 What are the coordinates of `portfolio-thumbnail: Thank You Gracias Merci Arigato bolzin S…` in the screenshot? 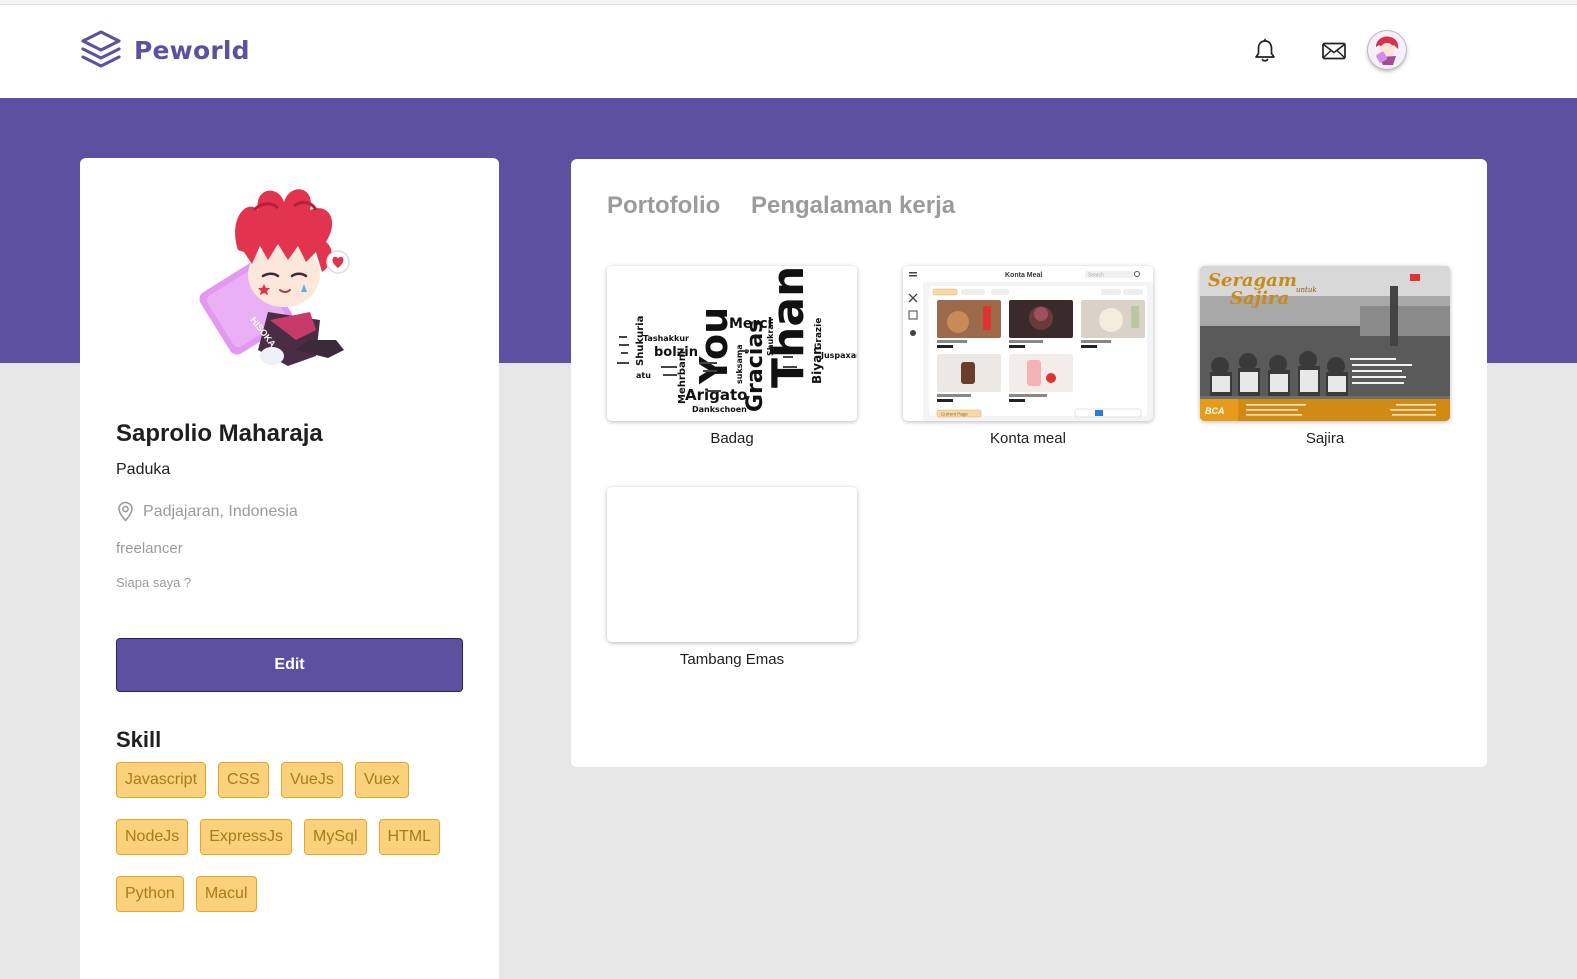 It's located at (732, 343).